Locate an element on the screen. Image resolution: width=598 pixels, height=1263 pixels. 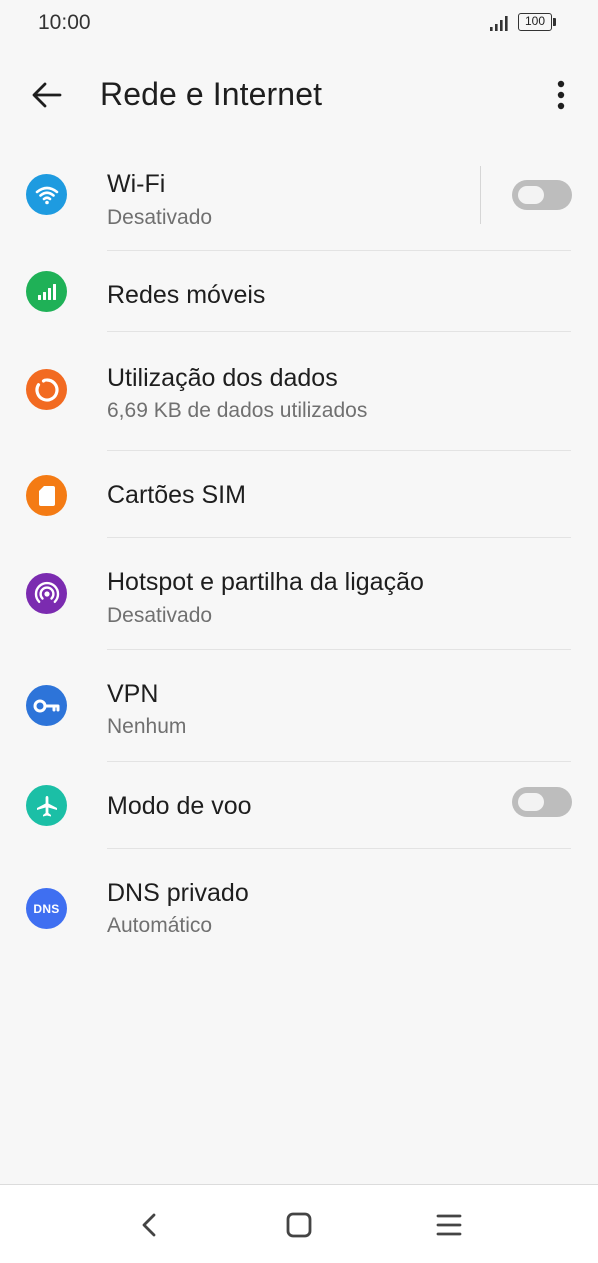
airplane-mode-toggle is located at coordinates (542, 802).